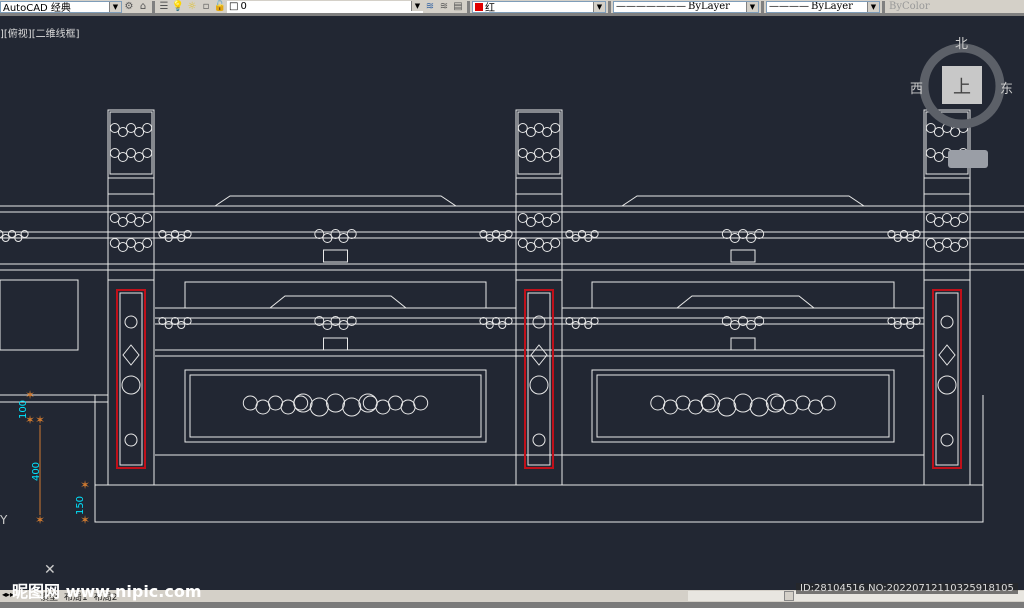  What do you see at coordinates (4, 520) in the screenshot?
I see `ucs-y-axis-label: Y` at bounding box center [4, 520].